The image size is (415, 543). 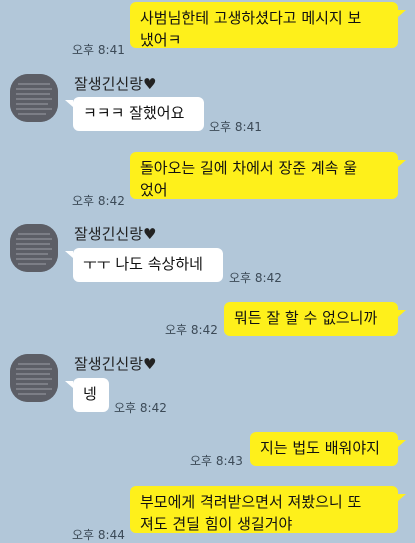 I want to click on incoming-message-bubble: ㅜㅜ 나도 속상하네, so click(x=148, y=265).